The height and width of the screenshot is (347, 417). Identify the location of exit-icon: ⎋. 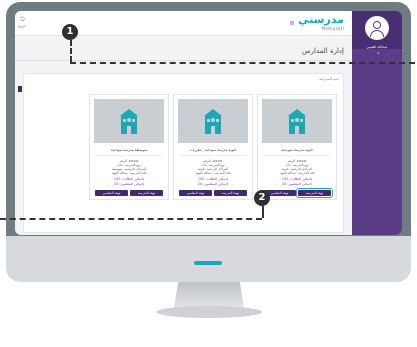
(22, 20).